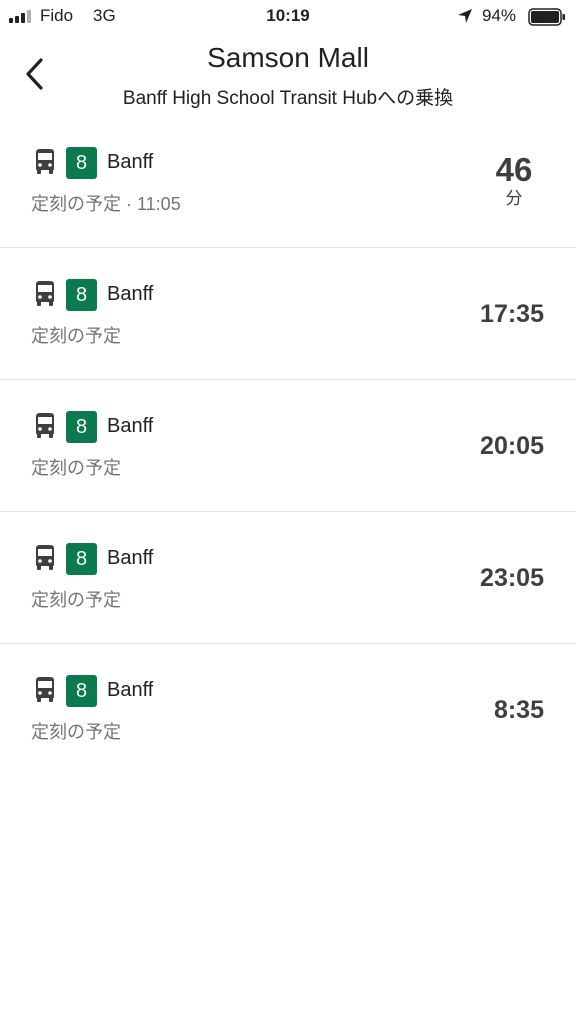 This screenshot has width=576, height=1024. I want to click on status-bar: Fido 3G 10:19 94%, so click(288, 17).